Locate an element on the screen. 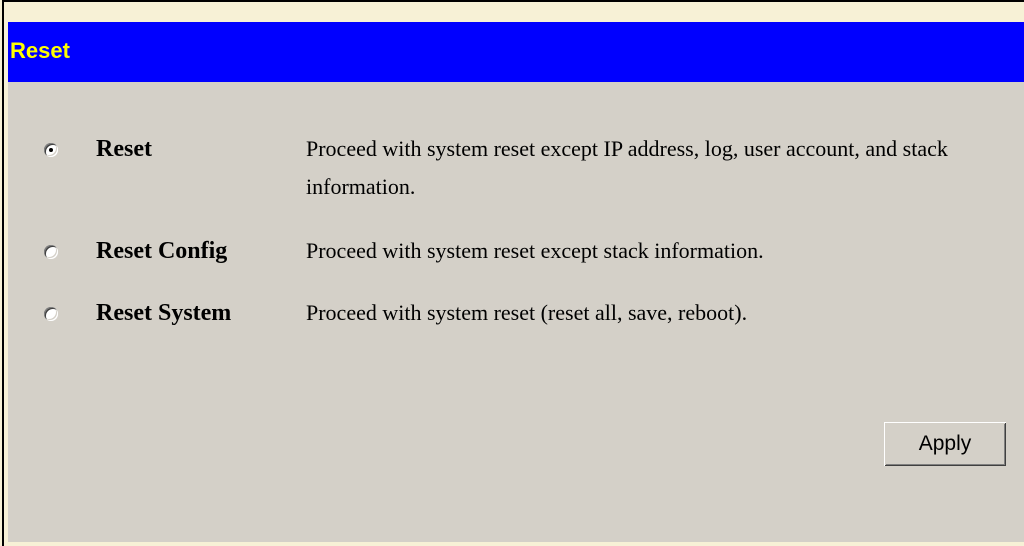  radio-selected-dot is located at coordinates (51, 150).